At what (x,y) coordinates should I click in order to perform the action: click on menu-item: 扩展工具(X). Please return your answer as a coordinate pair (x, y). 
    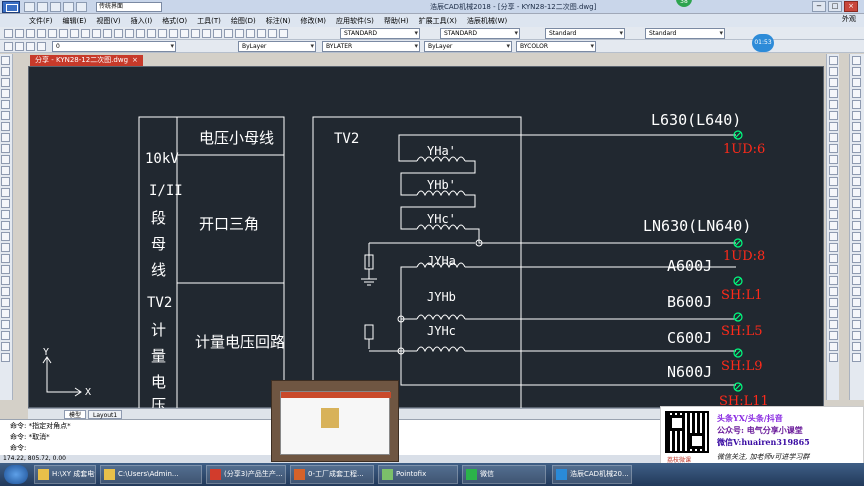
    Looking at the image, I should click on (438, 21).